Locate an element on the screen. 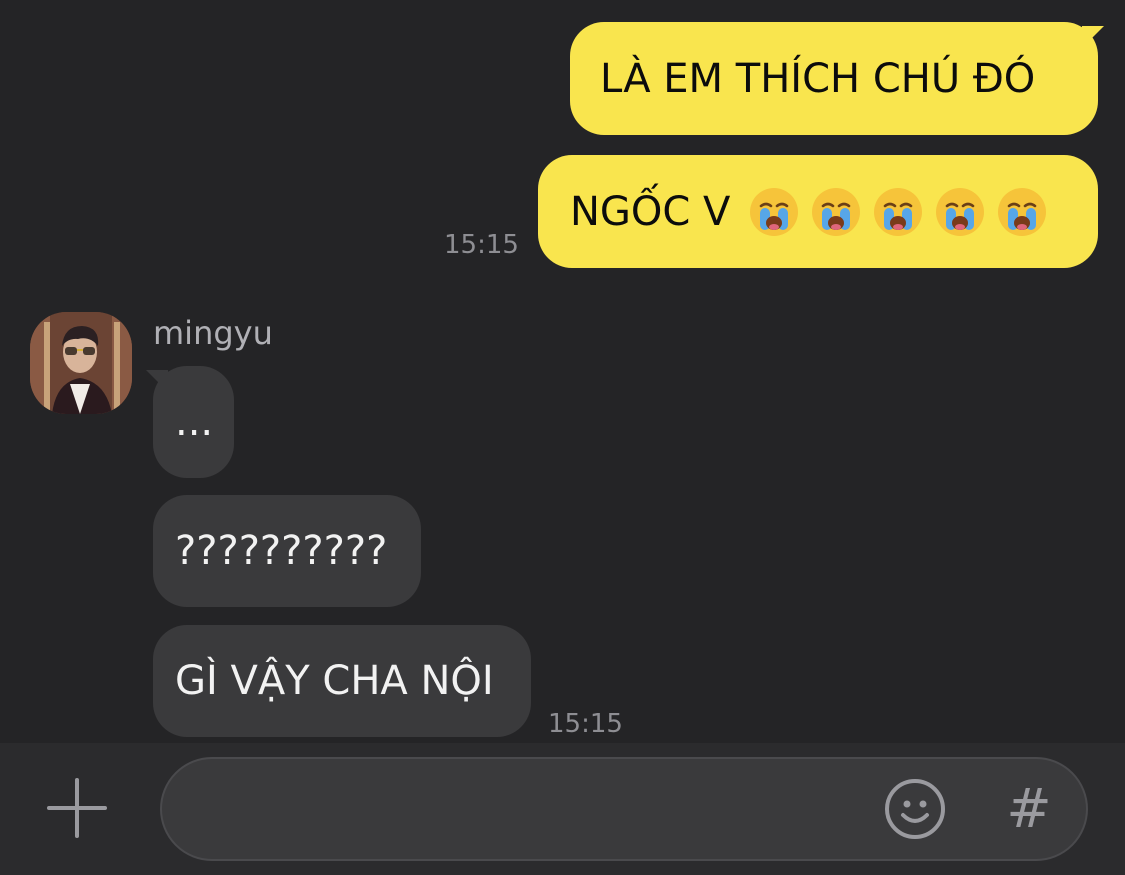  message-text: ?????????? is located at coordinates (281, 551).